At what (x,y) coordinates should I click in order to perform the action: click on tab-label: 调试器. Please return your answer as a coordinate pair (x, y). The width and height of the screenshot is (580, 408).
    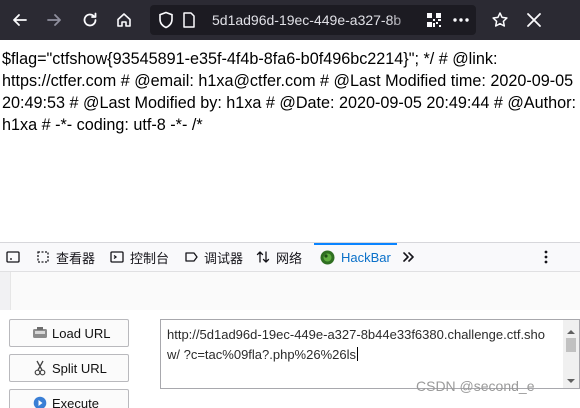
    Looking at the image, I should click on (224, 258).